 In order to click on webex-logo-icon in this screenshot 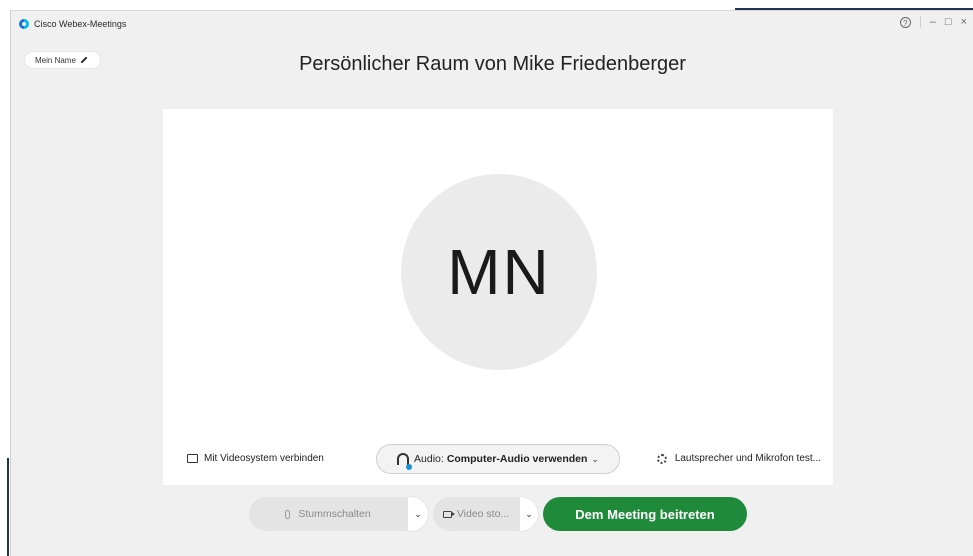, I will do `click(24, 24)`.